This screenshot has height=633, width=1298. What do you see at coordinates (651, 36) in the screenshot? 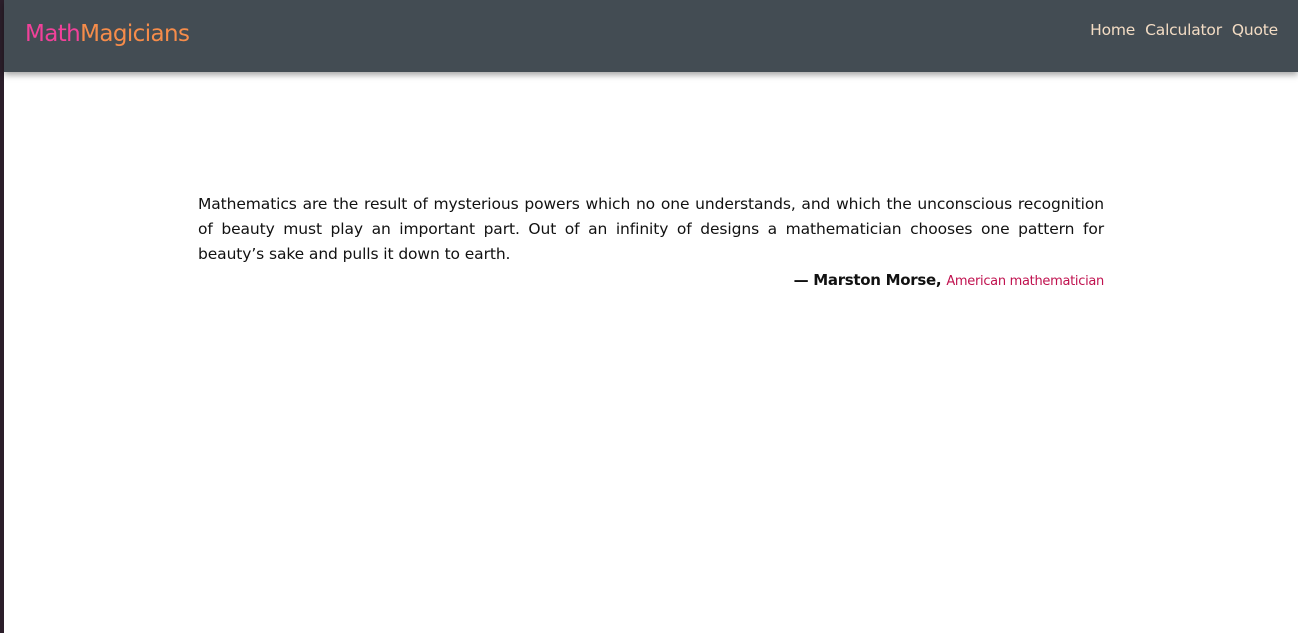
I see `navbar: MathMagicians Home Calculator Quote` at bounding box center [651, 36].